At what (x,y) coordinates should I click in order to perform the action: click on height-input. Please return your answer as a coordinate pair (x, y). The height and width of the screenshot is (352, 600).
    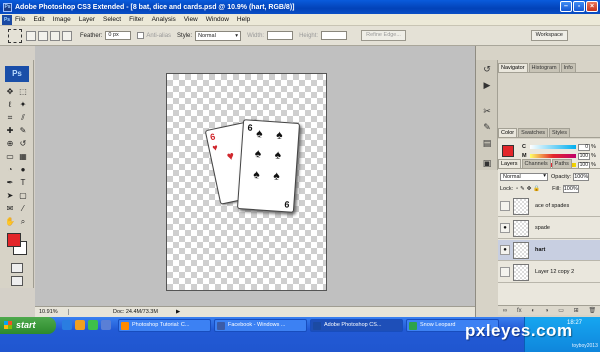
    Looking at the image, I should click on (334, 35).